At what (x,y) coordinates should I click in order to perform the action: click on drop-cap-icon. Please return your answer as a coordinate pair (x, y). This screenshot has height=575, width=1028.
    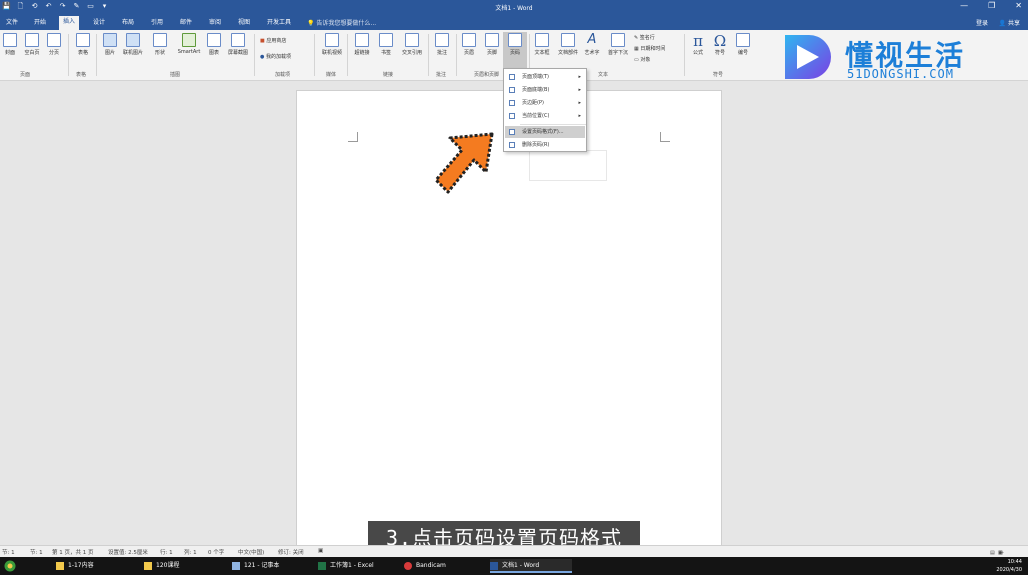
    Looking at the image, I should click on (618, 40).